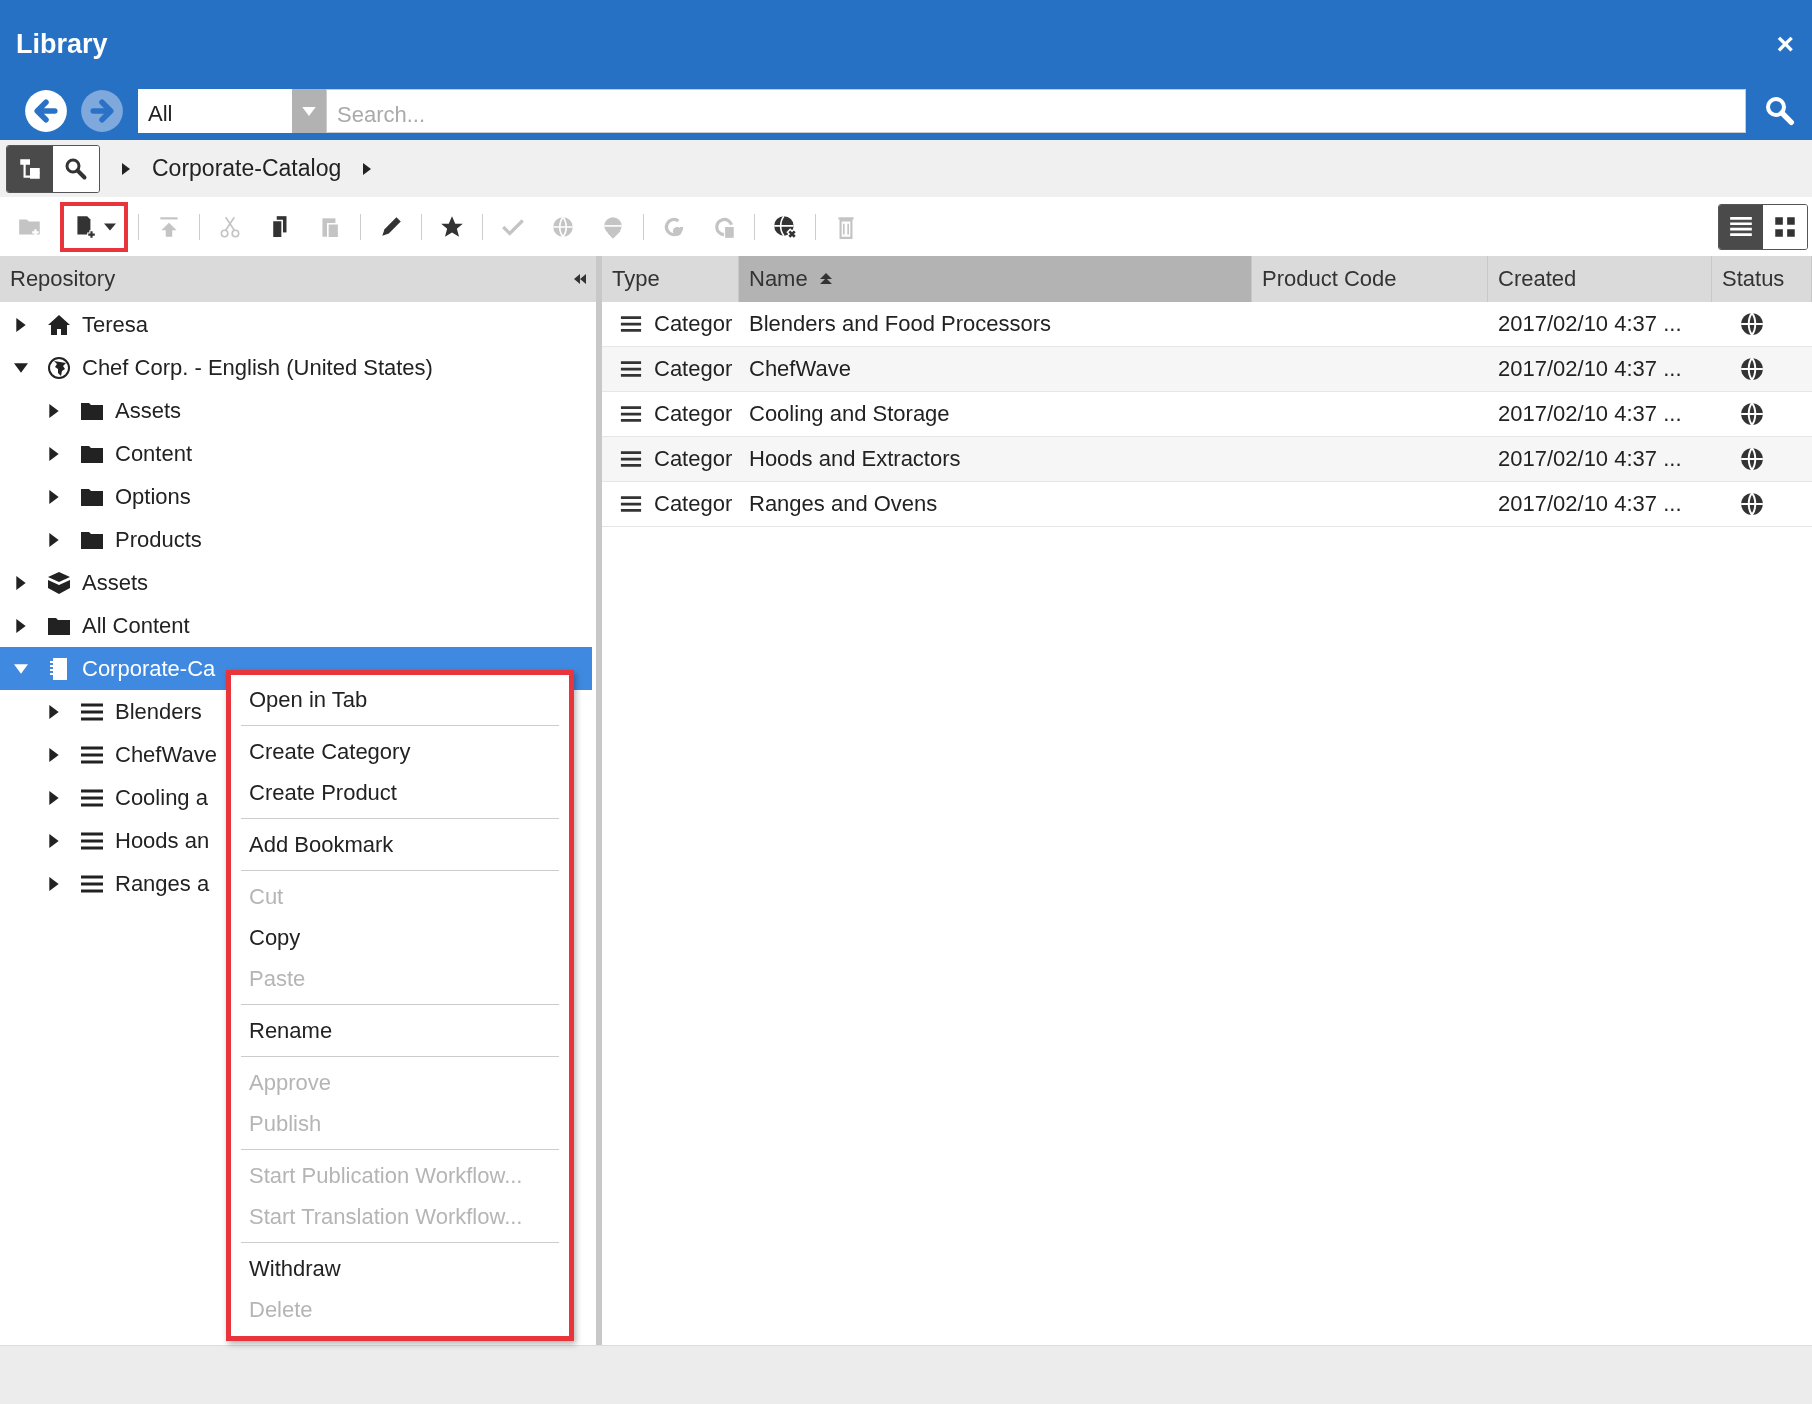 This screenshot has width=1812, height=1404. Describe the element at coordinates (900, 324) in the screenshot. I see `table-cell: Blenders and Food Processors` at that location.